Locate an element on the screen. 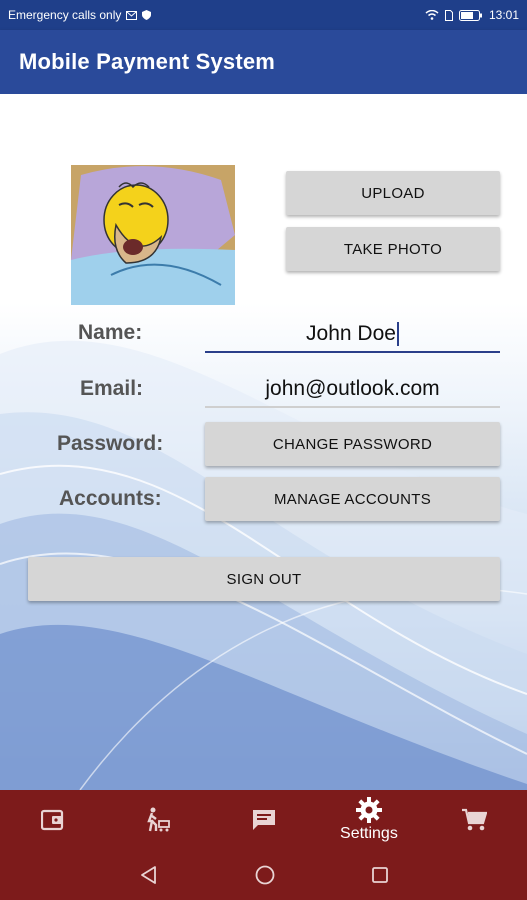 Image resolution: width=527 pixels, height=900 pixels. app-bar: Mobile Payment System is located at coordinates (263, 62).